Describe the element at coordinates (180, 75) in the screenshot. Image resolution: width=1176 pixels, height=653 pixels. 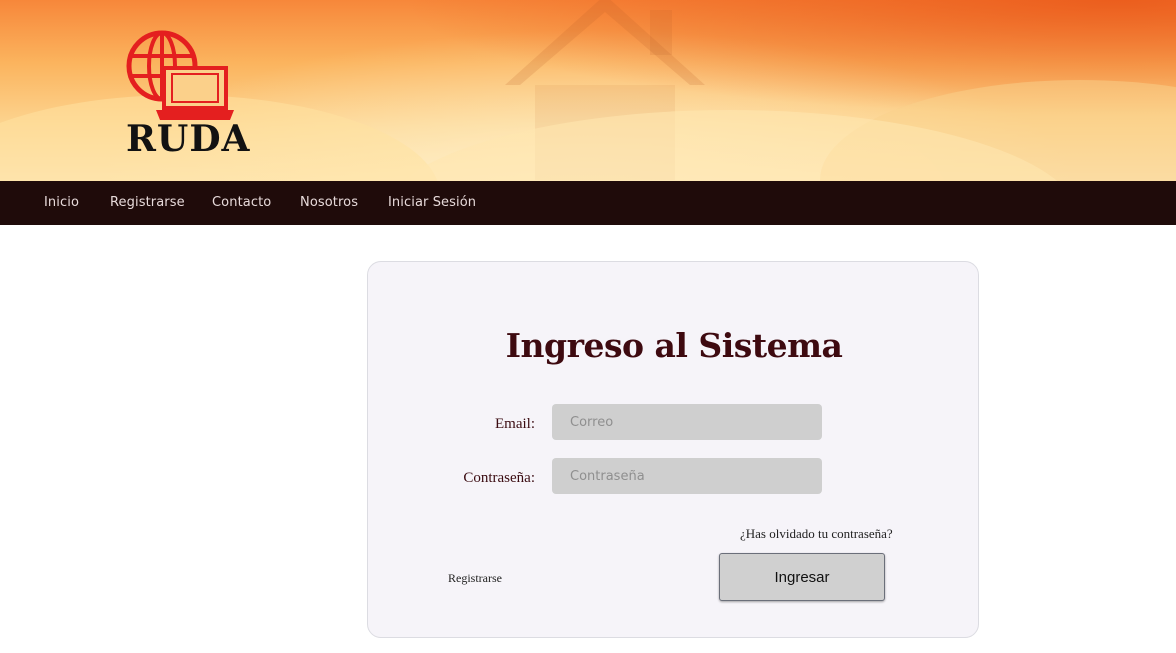
I see `globe-laptop-icon` at that location.